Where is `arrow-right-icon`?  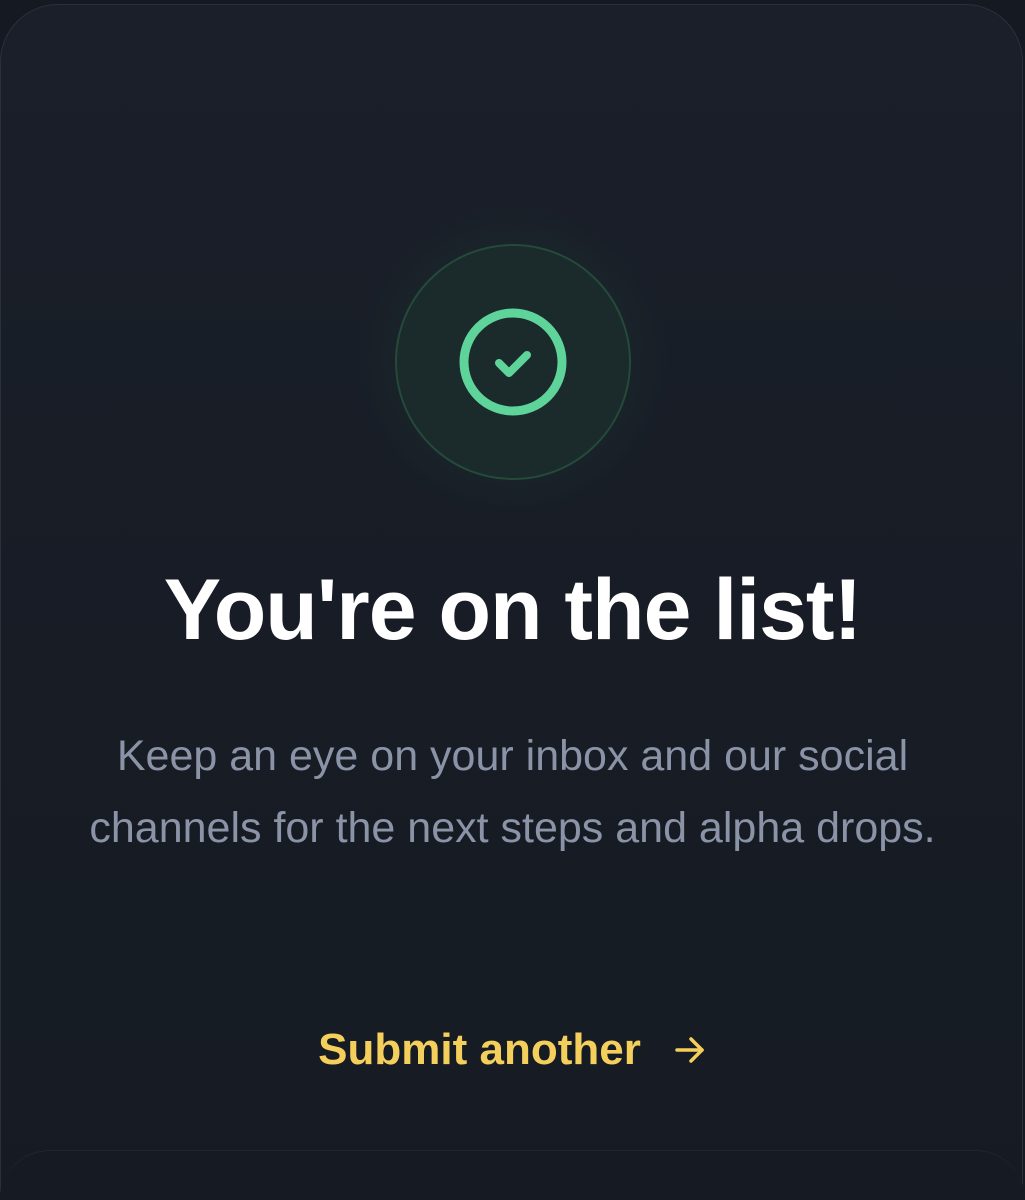
arrow-right-icon is located at coordinates (689, 1050).